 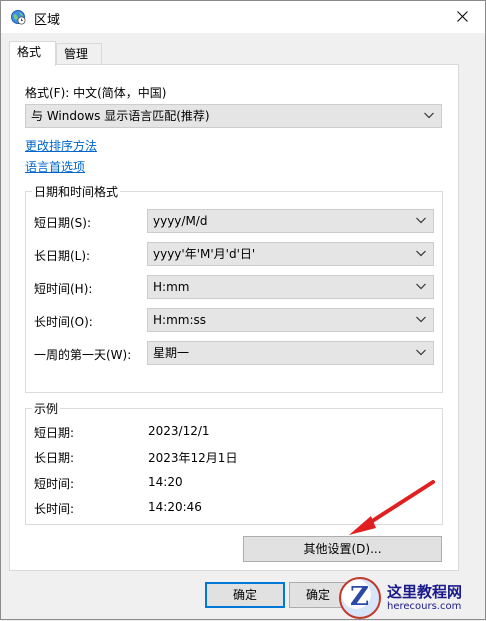 I want to click on watermark-logo: Z, so click(x=360, y=597).